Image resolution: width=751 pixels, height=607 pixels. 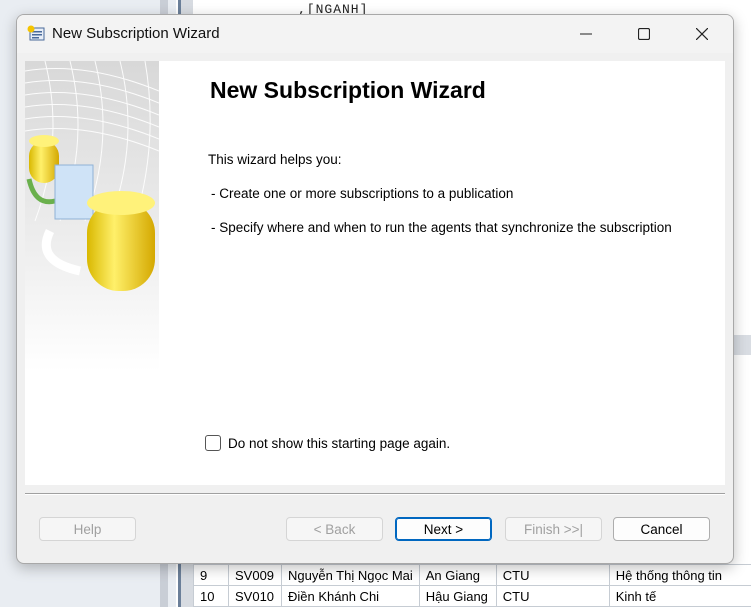 What do you see at coordinates (92, 216) in the screenshot?
I see `wizard-illustration` at bounding box center [92, 216].